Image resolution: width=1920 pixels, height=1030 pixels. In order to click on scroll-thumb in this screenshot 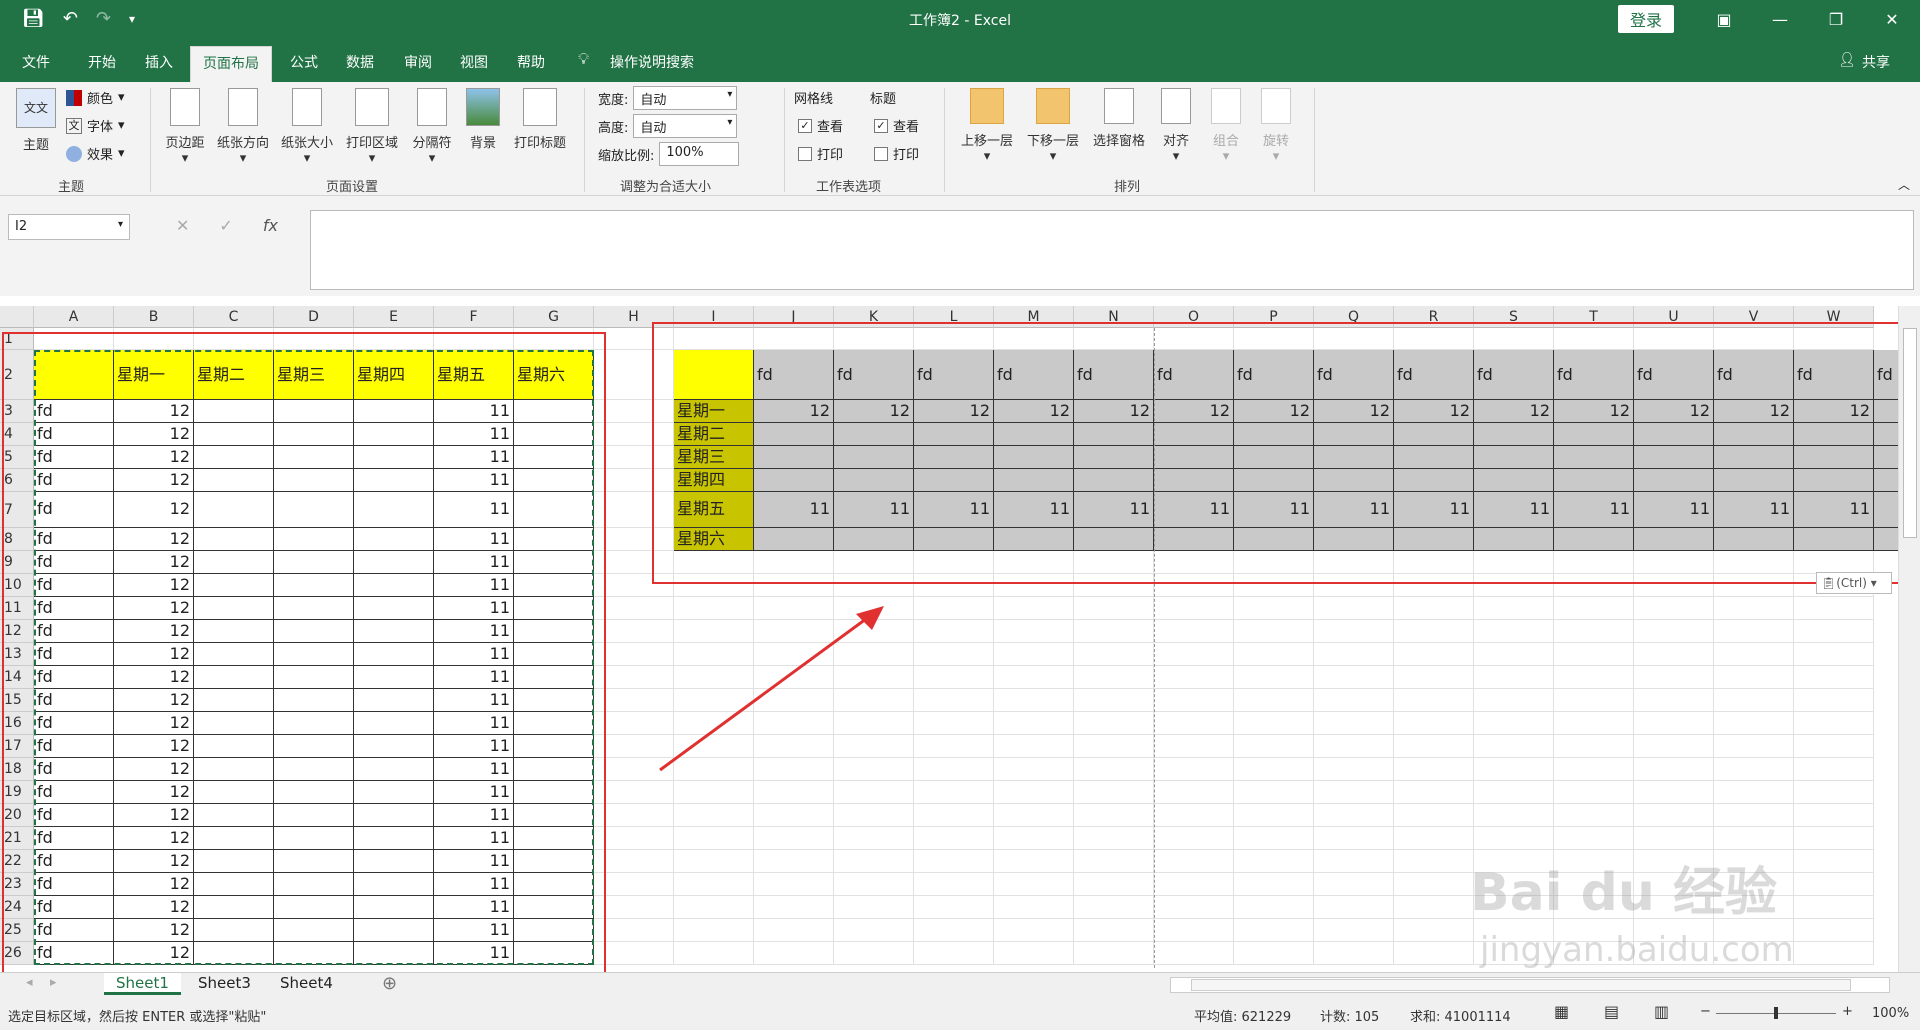, I will do `click(1910, 433)`.